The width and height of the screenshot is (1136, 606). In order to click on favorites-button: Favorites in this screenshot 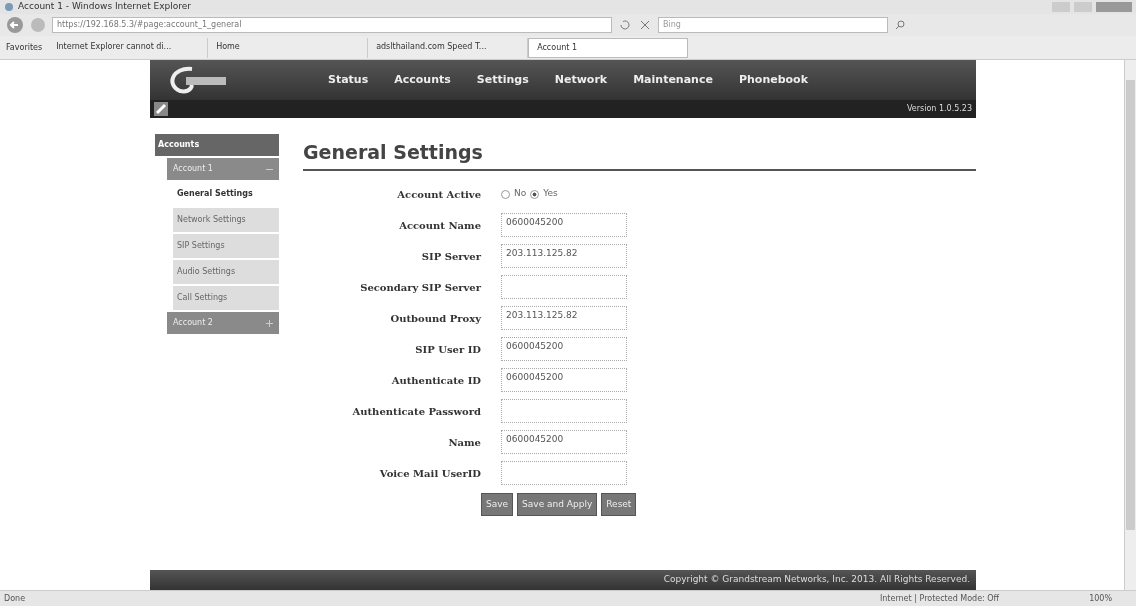, I will do `click(24, 47)`.